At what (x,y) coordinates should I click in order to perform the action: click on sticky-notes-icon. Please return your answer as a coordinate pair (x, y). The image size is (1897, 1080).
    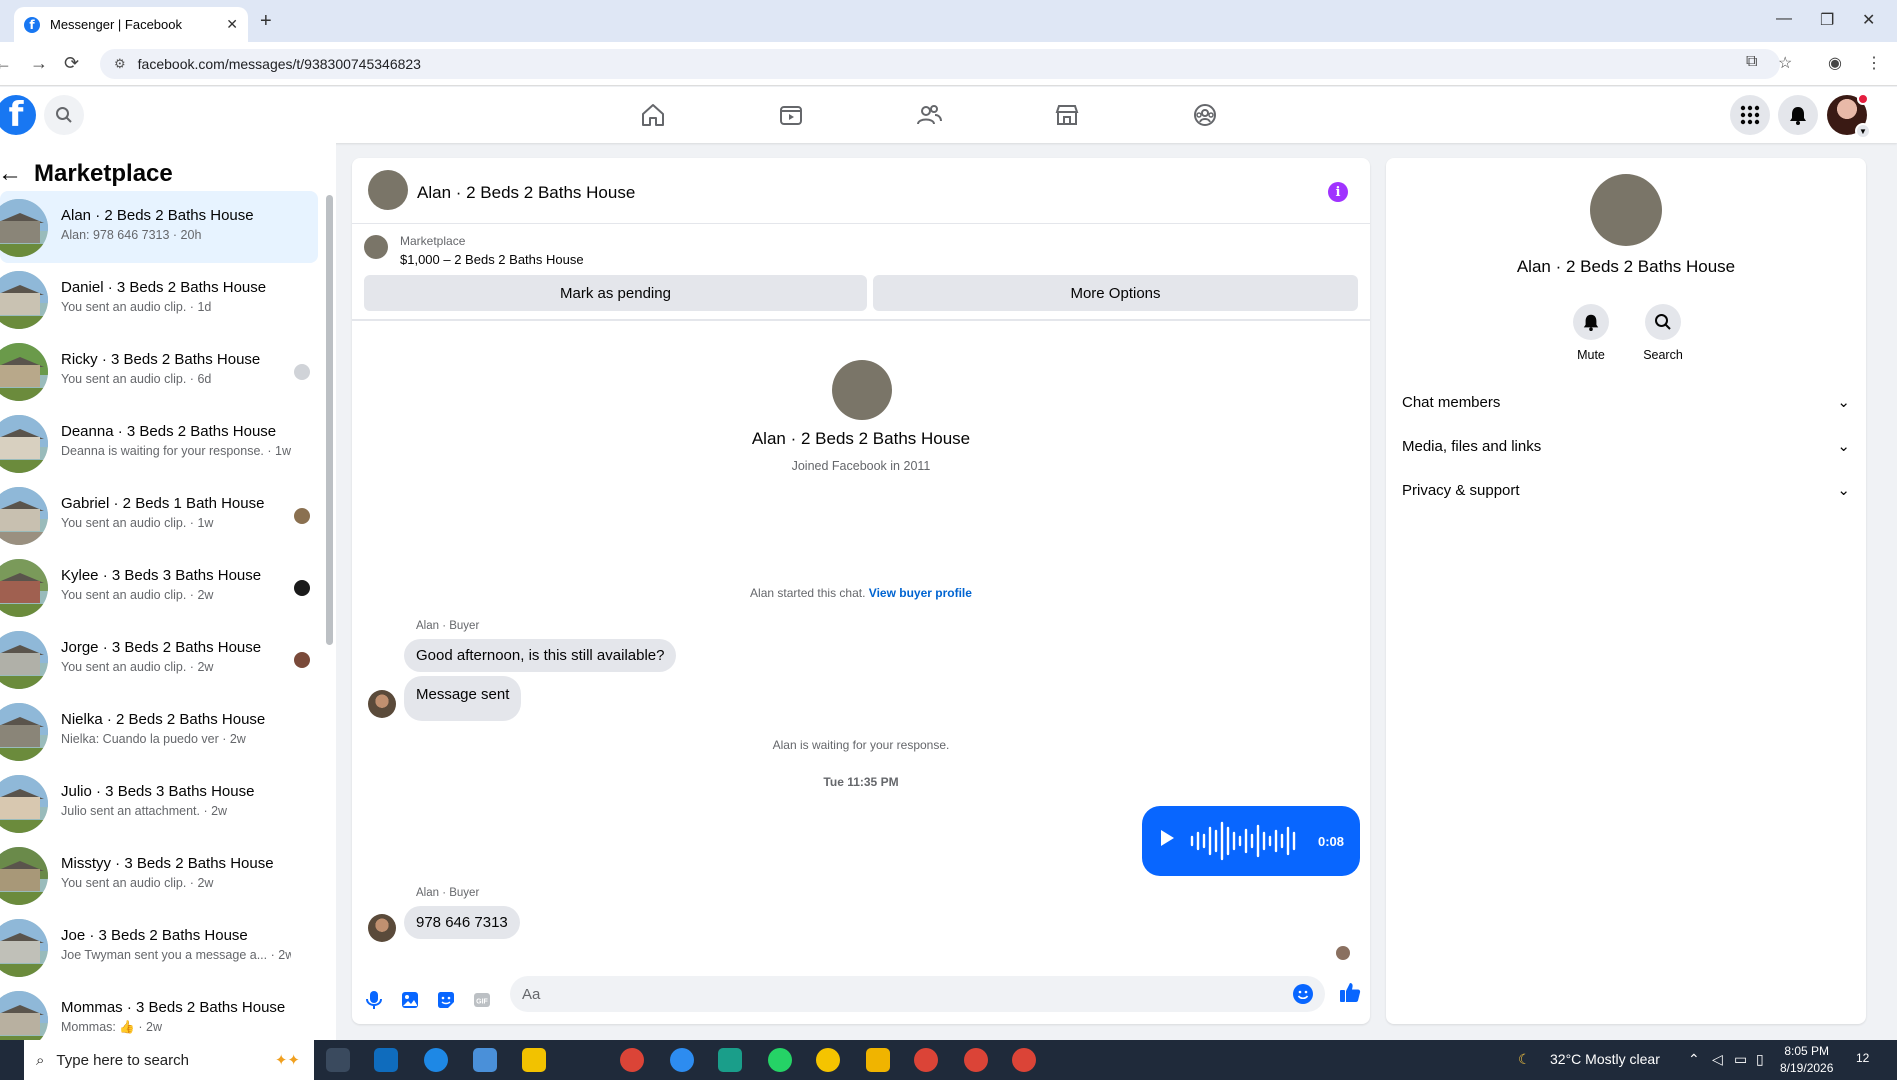
    Looking at the image, I should click on (534, 1060).